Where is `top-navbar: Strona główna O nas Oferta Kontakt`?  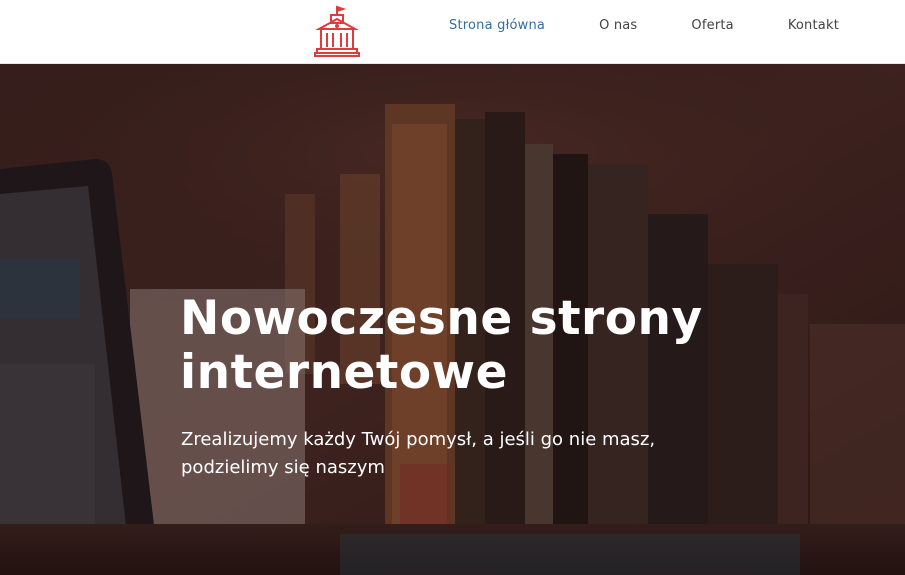
top-navbar: Strona główna O nas Oferta Kontakt is located at coordinates (452, 32).